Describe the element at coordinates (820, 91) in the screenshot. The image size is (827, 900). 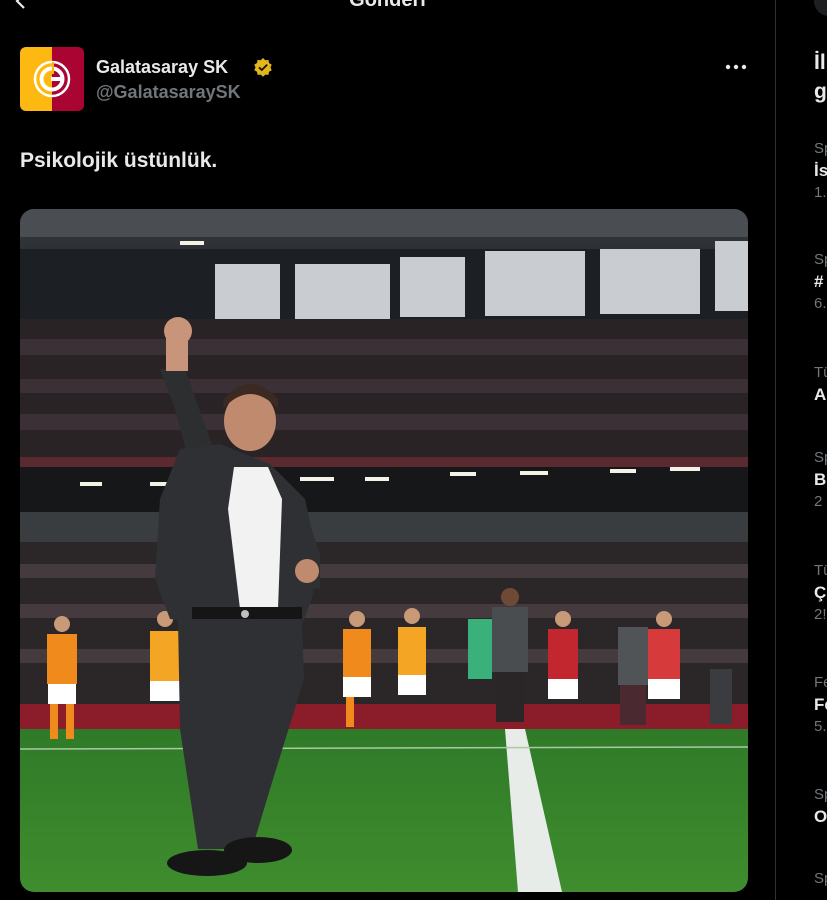
I see `trends-title-line2: g` at that location.